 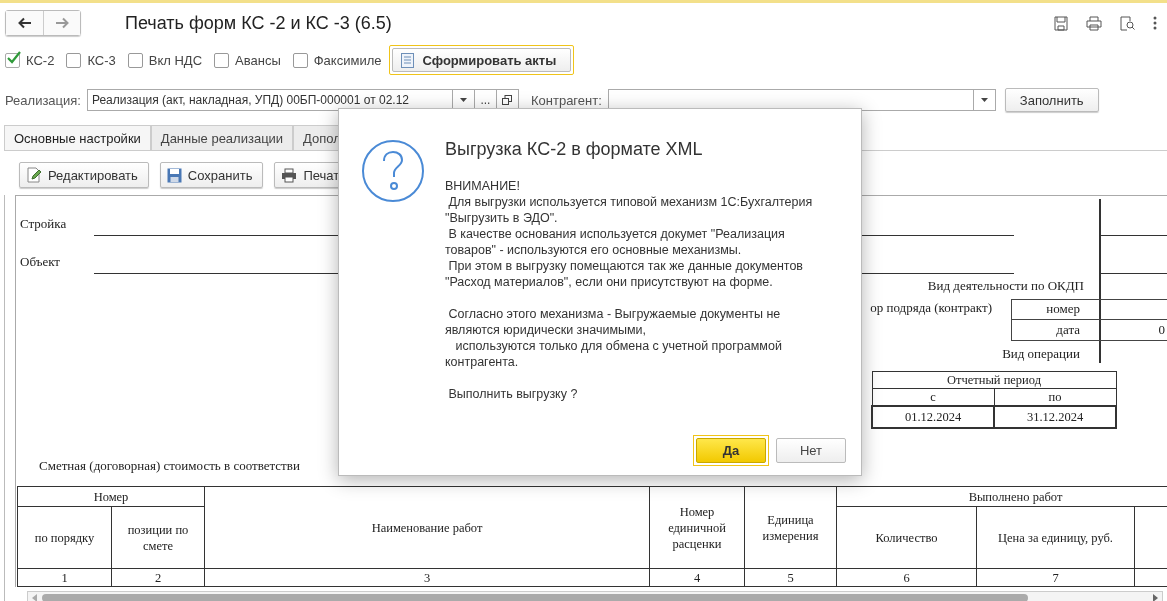 What do you see at coordinates (427, 527) in the screenshot?
I see `table-header-cell: Наименование работ` at bounding box center [427, 527].